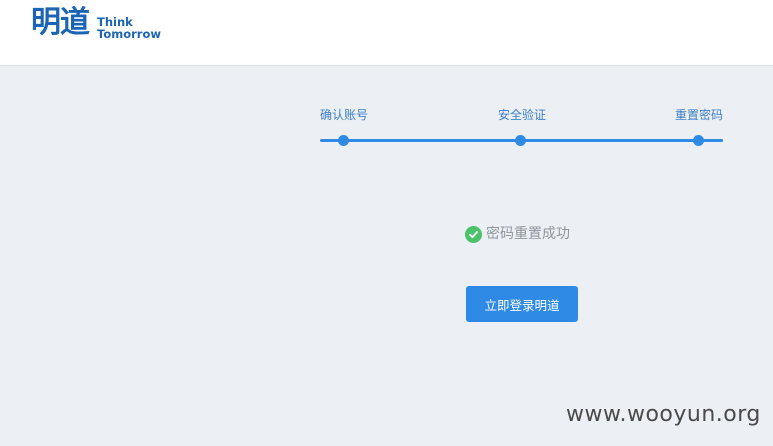 The image size is (773, 446). What do you see at coordinates (522, 127) in the screenshot?
I see `progress-steps: 确认账号 安全验证 重置密码` at bounding box center [522, 127].